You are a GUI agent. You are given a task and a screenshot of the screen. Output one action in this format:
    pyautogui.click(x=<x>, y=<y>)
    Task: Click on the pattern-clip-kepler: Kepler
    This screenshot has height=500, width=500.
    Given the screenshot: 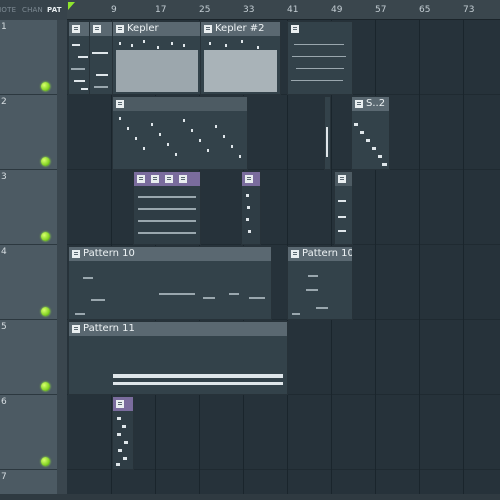 What is the action you would take?
    pyautogui.click(x=156, y=58)
    